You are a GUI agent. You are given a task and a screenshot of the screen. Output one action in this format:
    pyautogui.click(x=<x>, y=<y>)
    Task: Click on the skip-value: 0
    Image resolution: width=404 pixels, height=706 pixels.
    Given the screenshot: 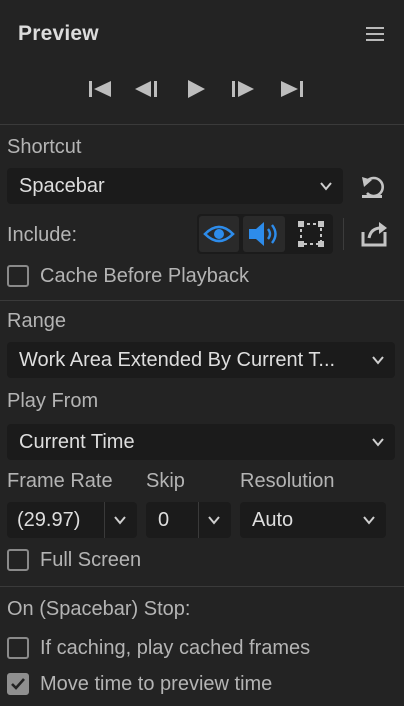 What is the action you would take?
    pyautogui.click(x=164, y=519)
    